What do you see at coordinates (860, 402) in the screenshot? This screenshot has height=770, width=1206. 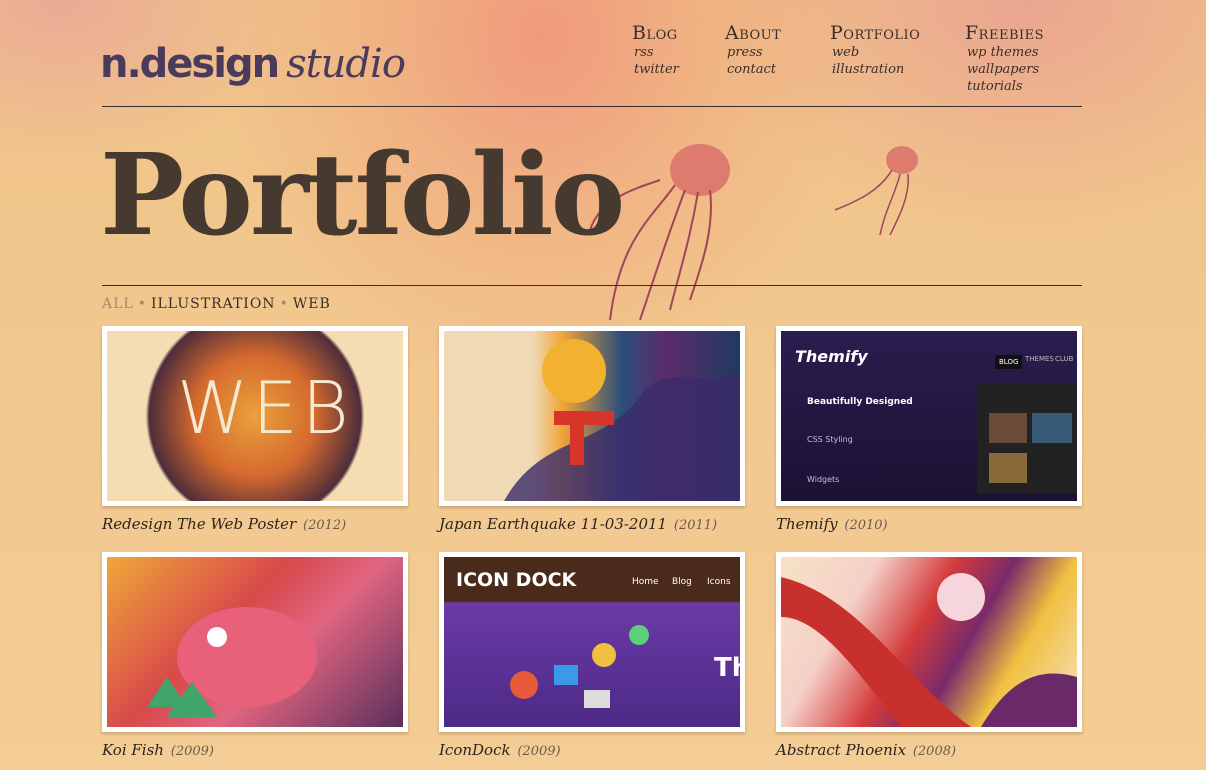 I see `themify-heading: Beautifully Designed` at bounding box center [860, 402].